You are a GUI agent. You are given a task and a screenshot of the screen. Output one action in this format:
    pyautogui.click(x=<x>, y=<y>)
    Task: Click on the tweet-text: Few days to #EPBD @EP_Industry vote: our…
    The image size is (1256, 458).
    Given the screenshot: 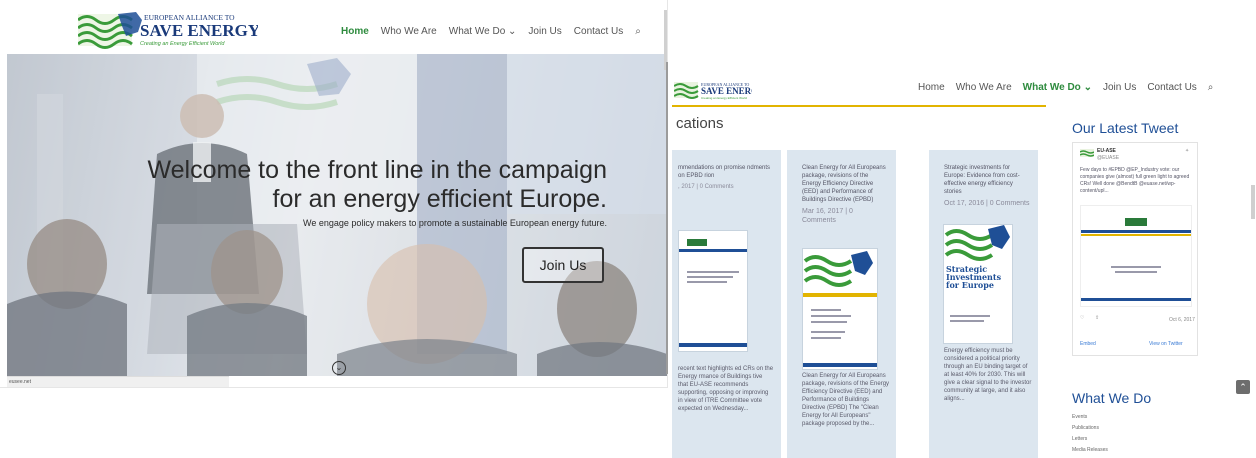 What is the action you would take?
    pyautogui.click(x=1135, y=180)
    